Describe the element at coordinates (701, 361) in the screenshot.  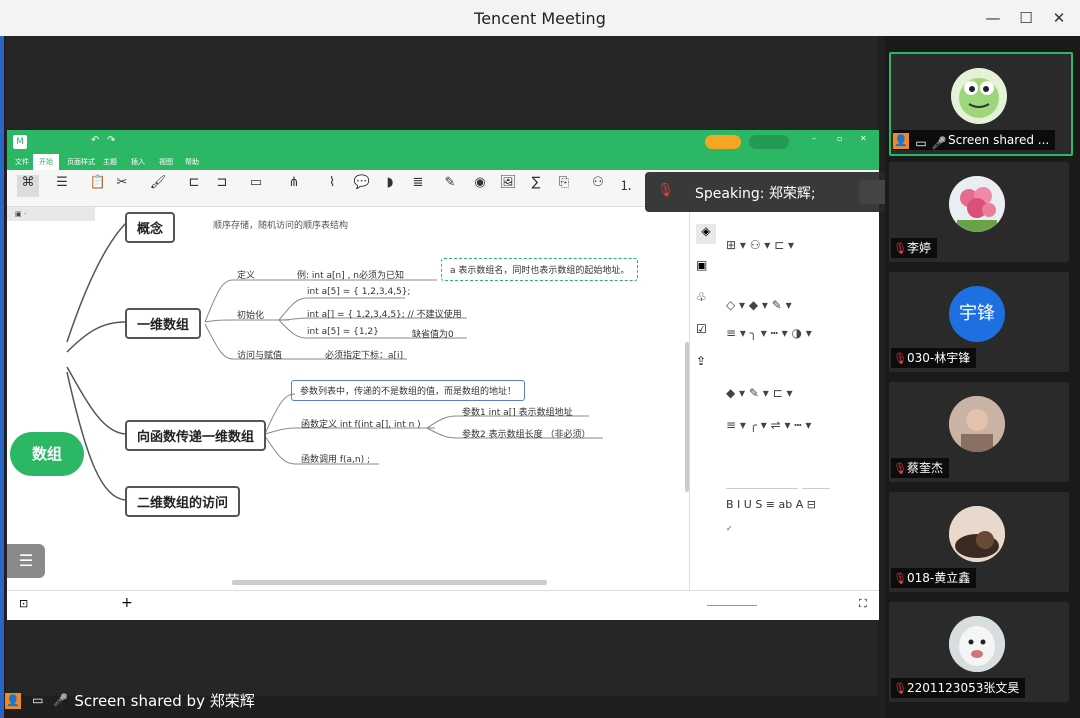
I see `side-icon-export: ⇪` at that location.